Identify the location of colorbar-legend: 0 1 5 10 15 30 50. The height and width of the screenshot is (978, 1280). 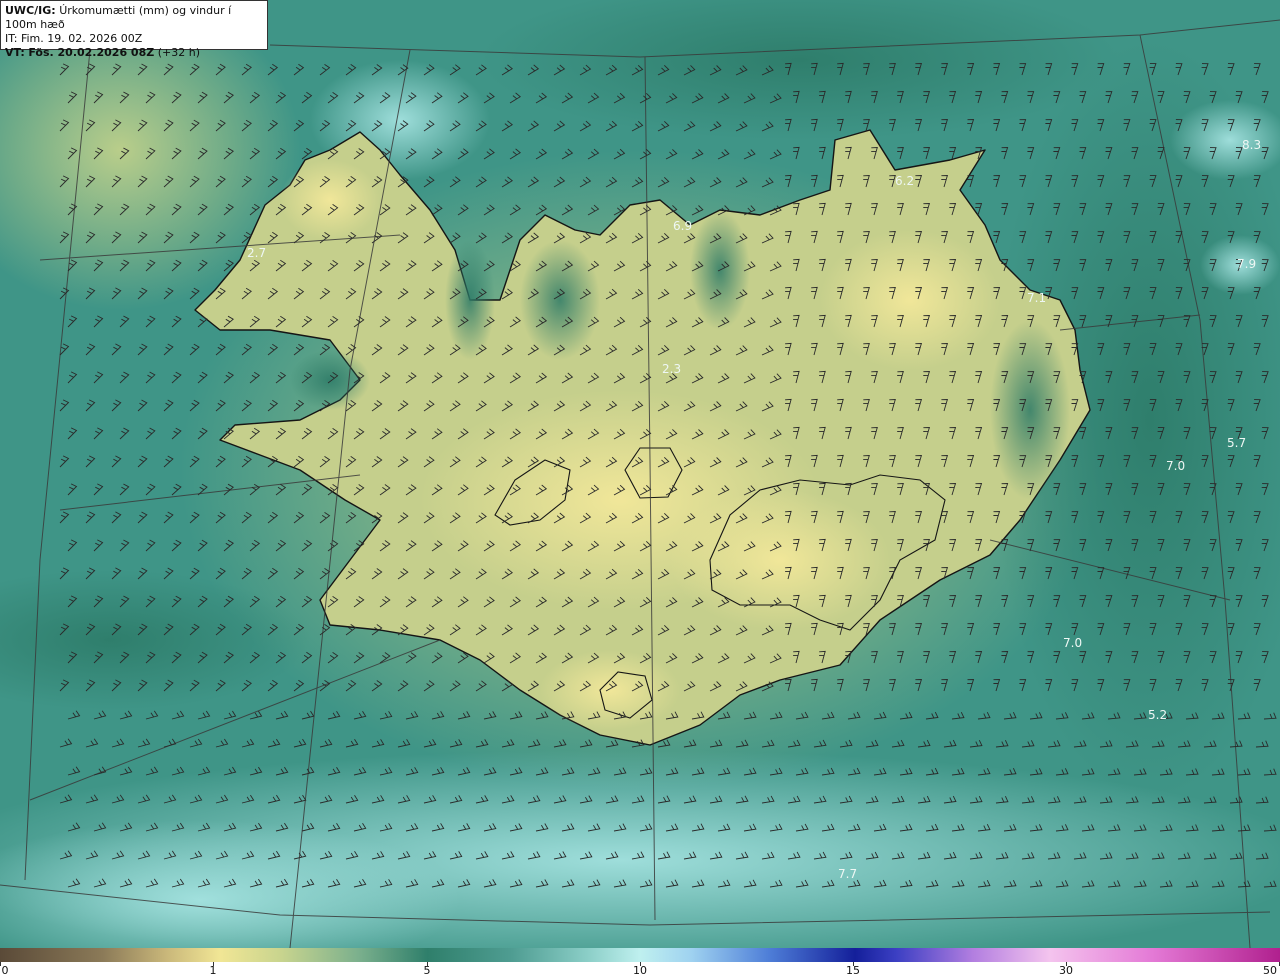
(640, 963).